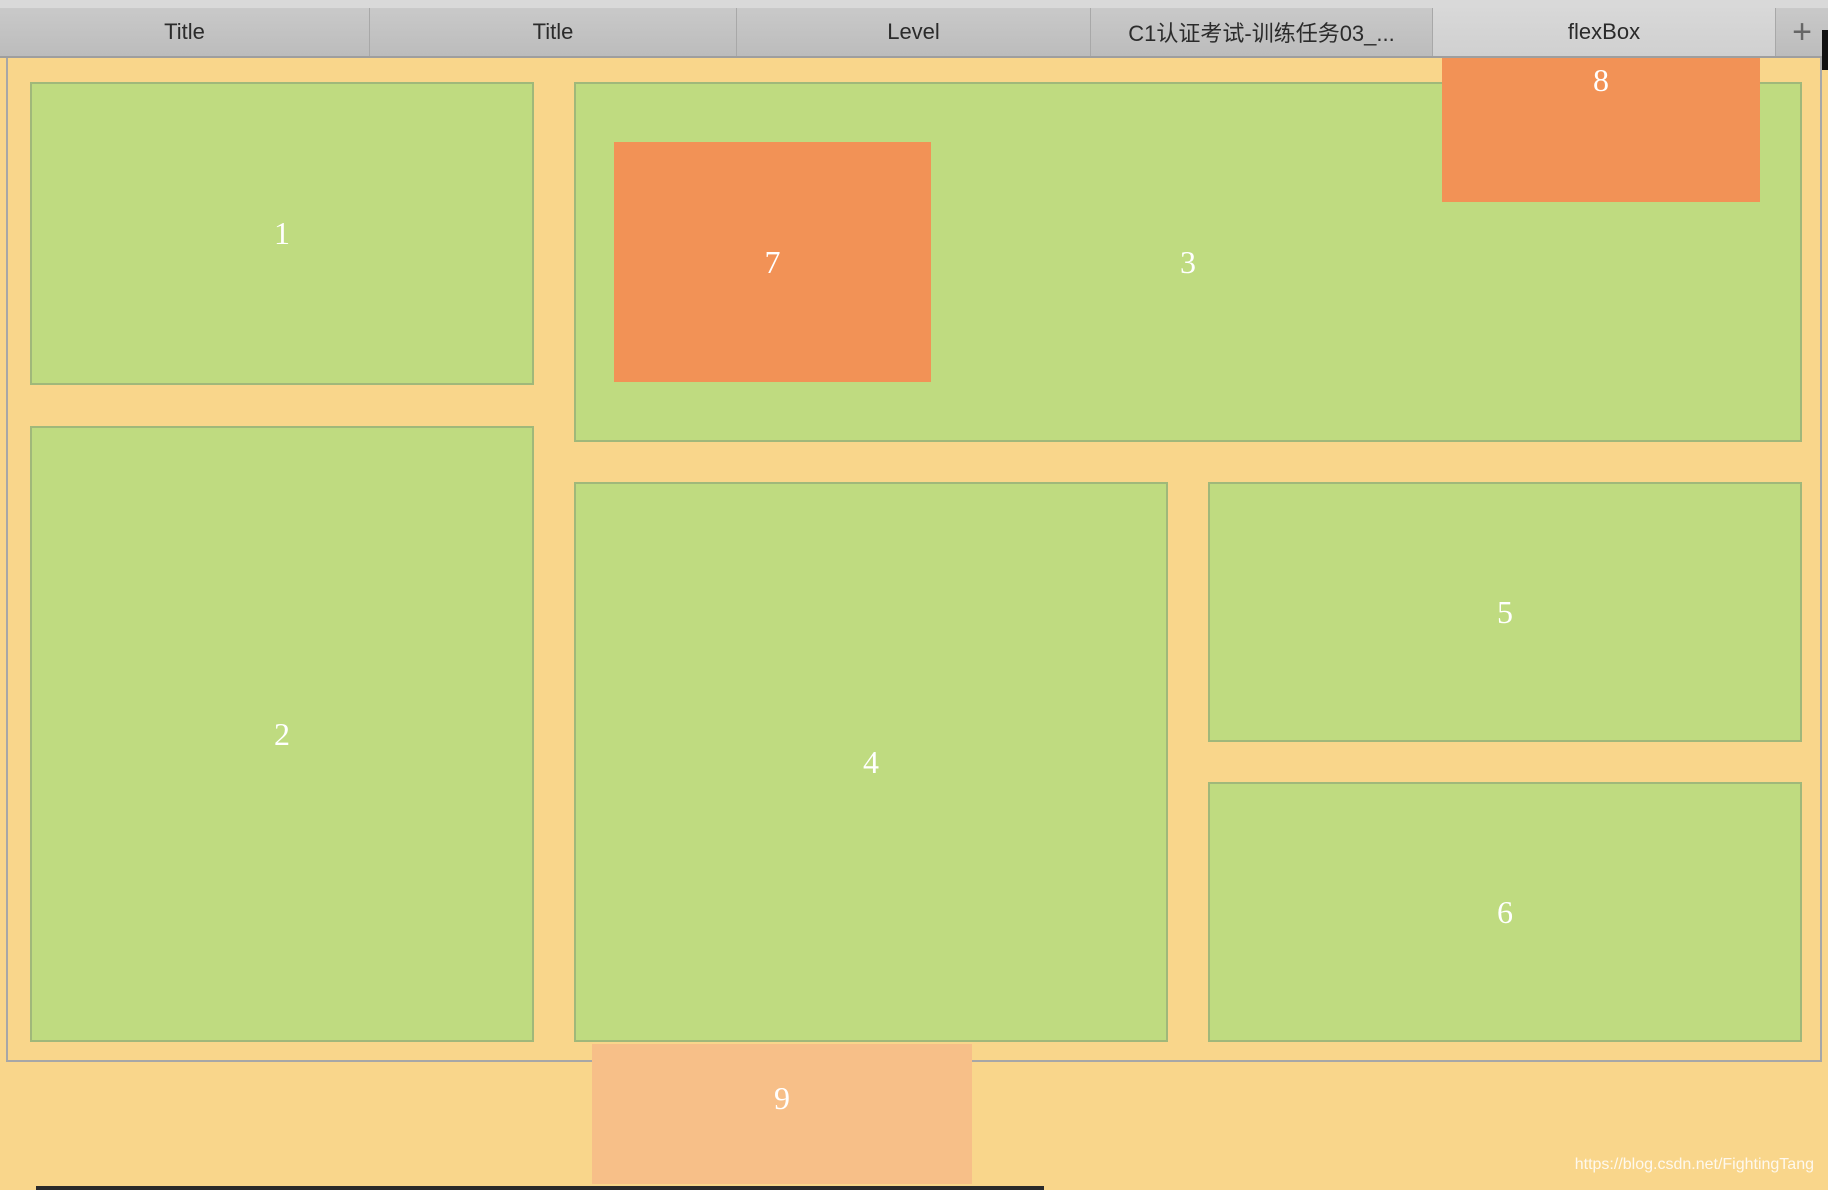 This screenshot has width=1828, height=1190. What do you see at coordinates (1601, 130) in the screenshot?
I see `flex-box-8: 8` at bounding box center [1601, 130].